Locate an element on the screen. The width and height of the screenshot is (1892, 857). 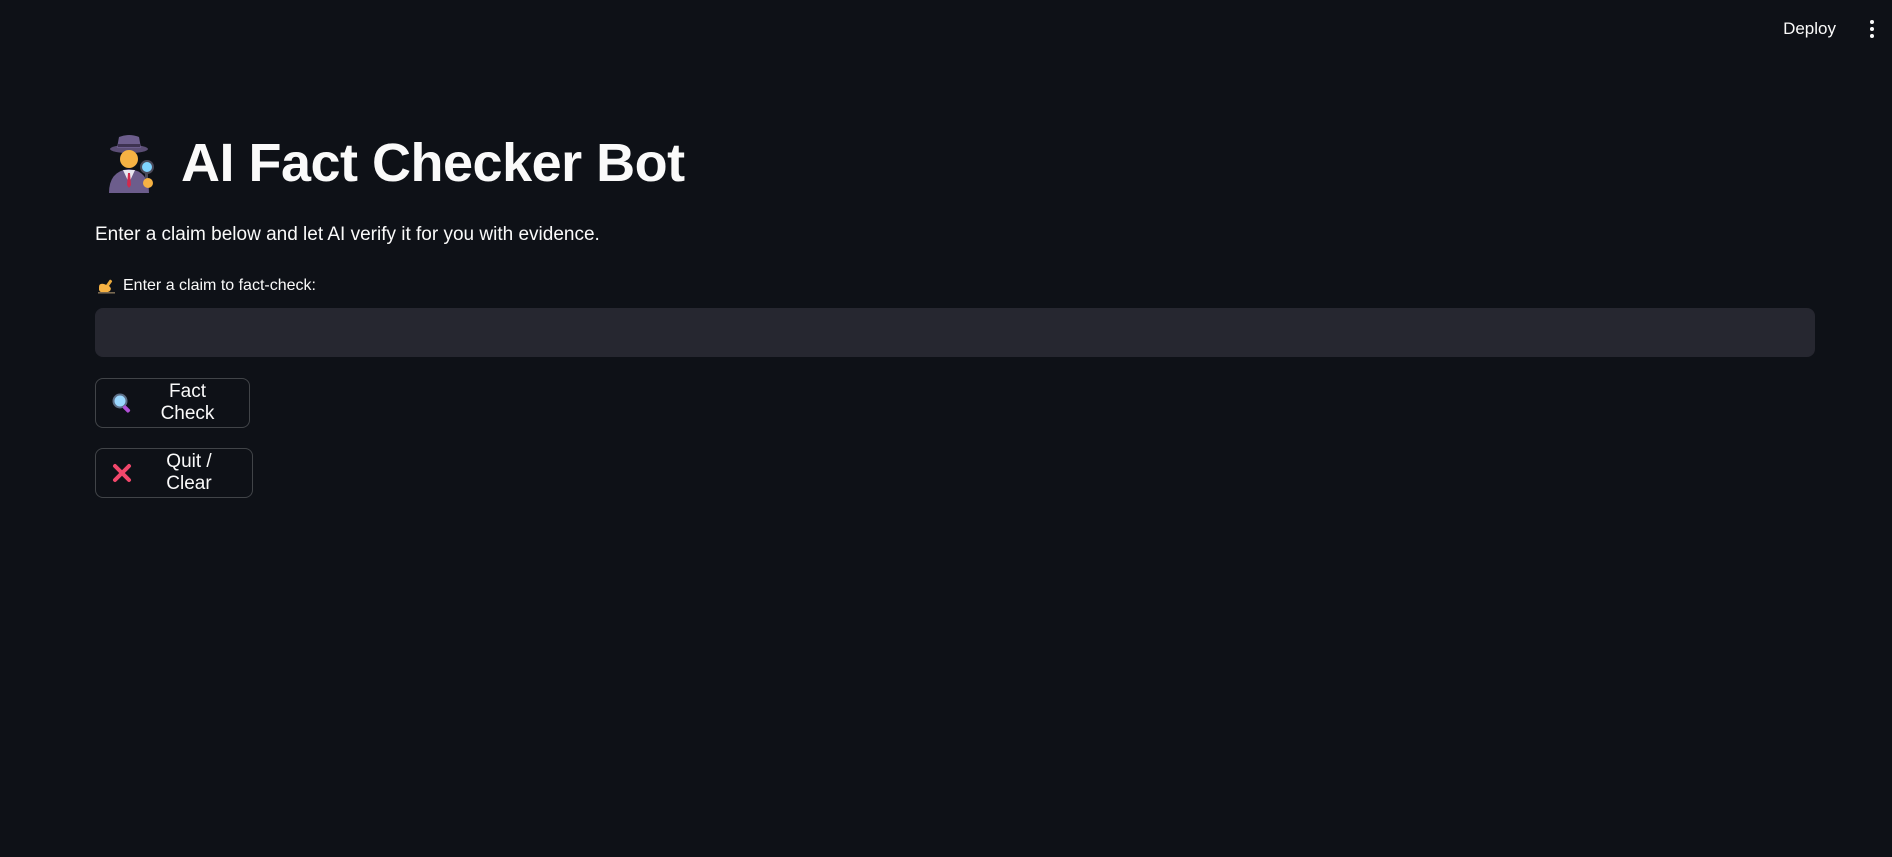
vertical-dots-icon is located at coordinates (1872, 22).